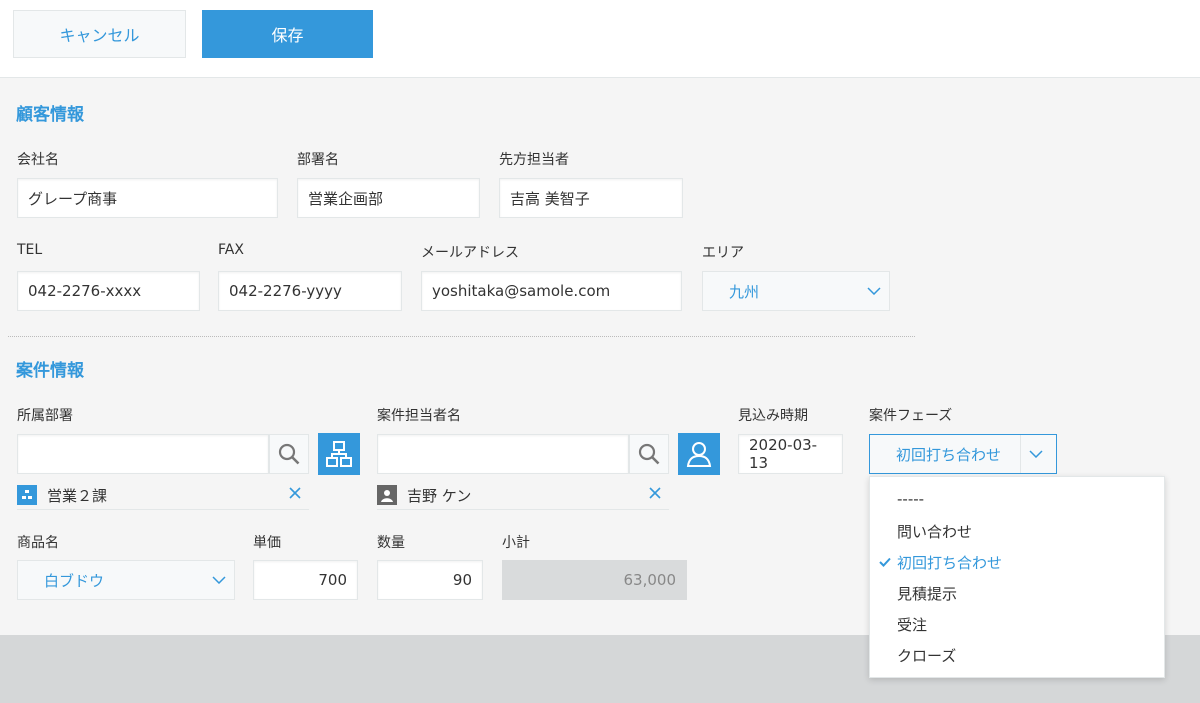  Describe the element at coordinates (108, 291) in the screenshot. I see `tel-input: 042-2276-xxxx` at that location.